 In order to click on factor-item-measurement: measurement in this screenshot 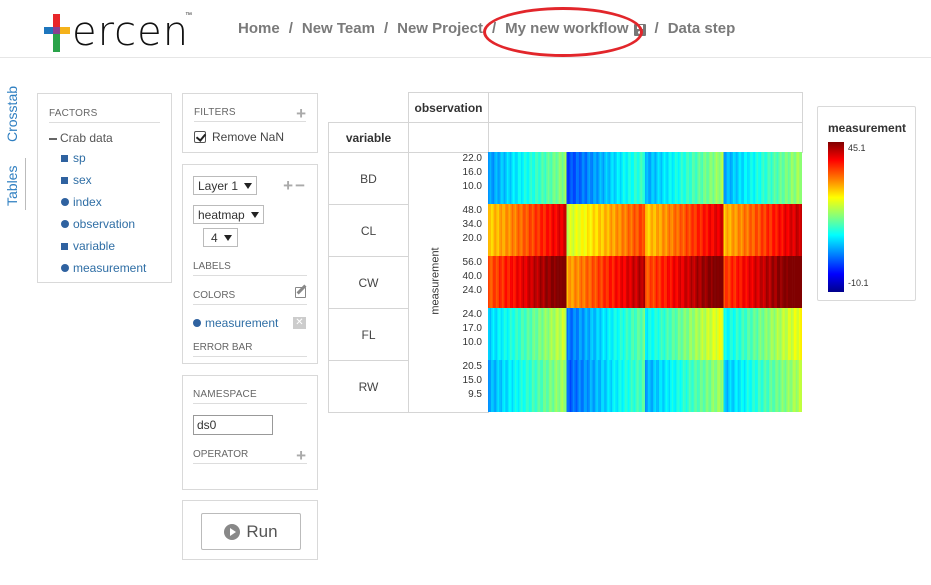, I will do `click(110, 268)`.